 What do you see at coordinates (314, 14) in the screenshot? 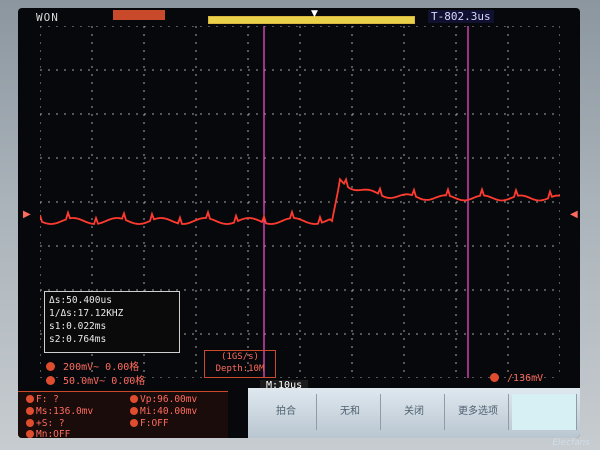
I see `trigger-position-marker-icon: ▼` at bounding box center [314, 14].